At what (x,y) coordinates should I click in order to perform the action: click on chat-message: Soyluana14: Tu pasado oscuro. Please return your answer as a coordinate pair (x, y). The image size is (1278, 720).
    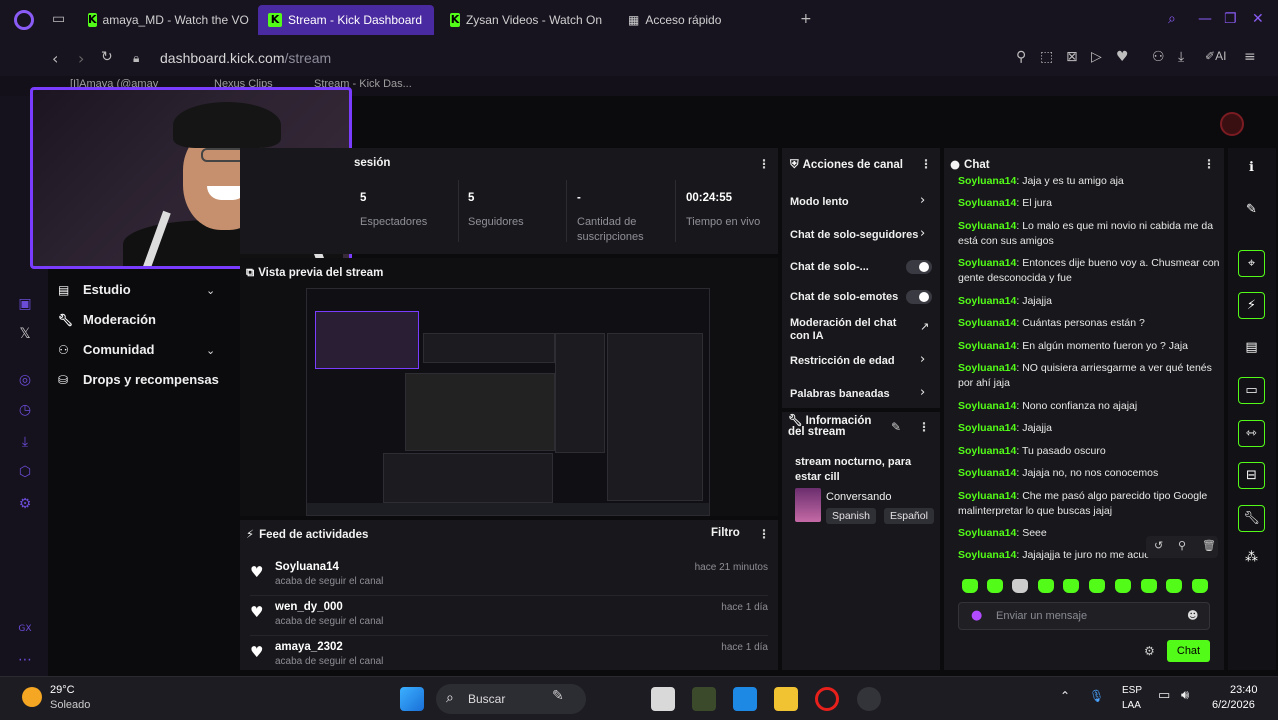
    Looking at the image, I should click on (1089, 451).